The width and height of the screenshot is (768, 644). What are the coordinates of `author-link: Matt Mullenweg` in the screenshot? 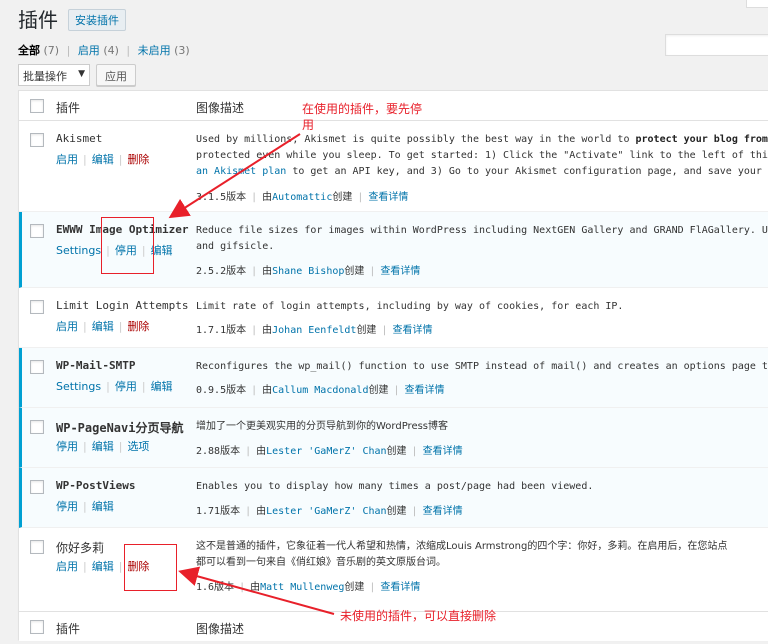 It's located at (302, 587).